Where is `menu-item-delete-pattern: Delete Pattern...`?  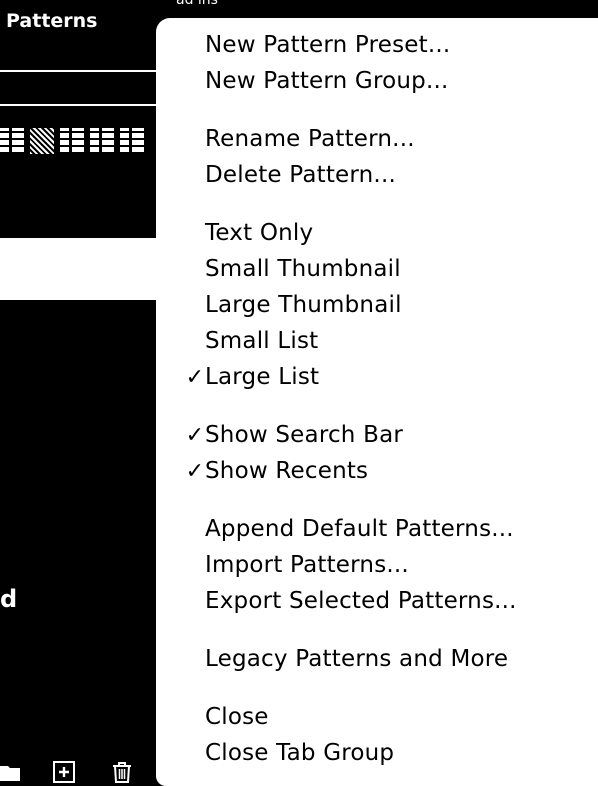
menu-item-delete-pattern: Delete Pattern... is located at coordinates (377, 175).